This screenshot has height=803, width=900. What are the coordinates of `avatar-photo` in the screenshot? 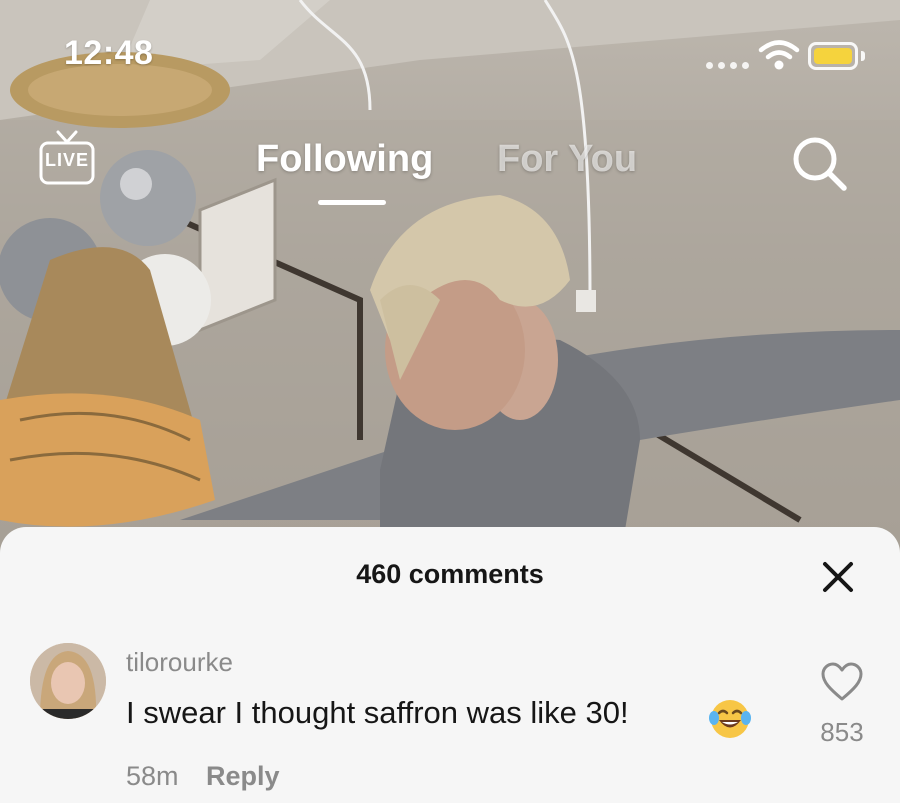 It's located at (68, 681).